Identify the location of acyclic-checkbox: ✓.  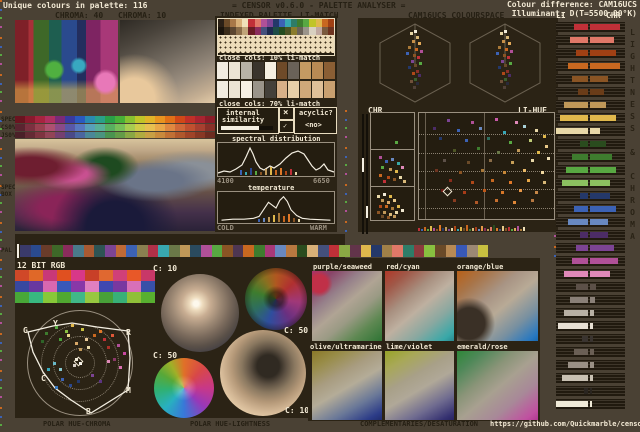
(286, 126).